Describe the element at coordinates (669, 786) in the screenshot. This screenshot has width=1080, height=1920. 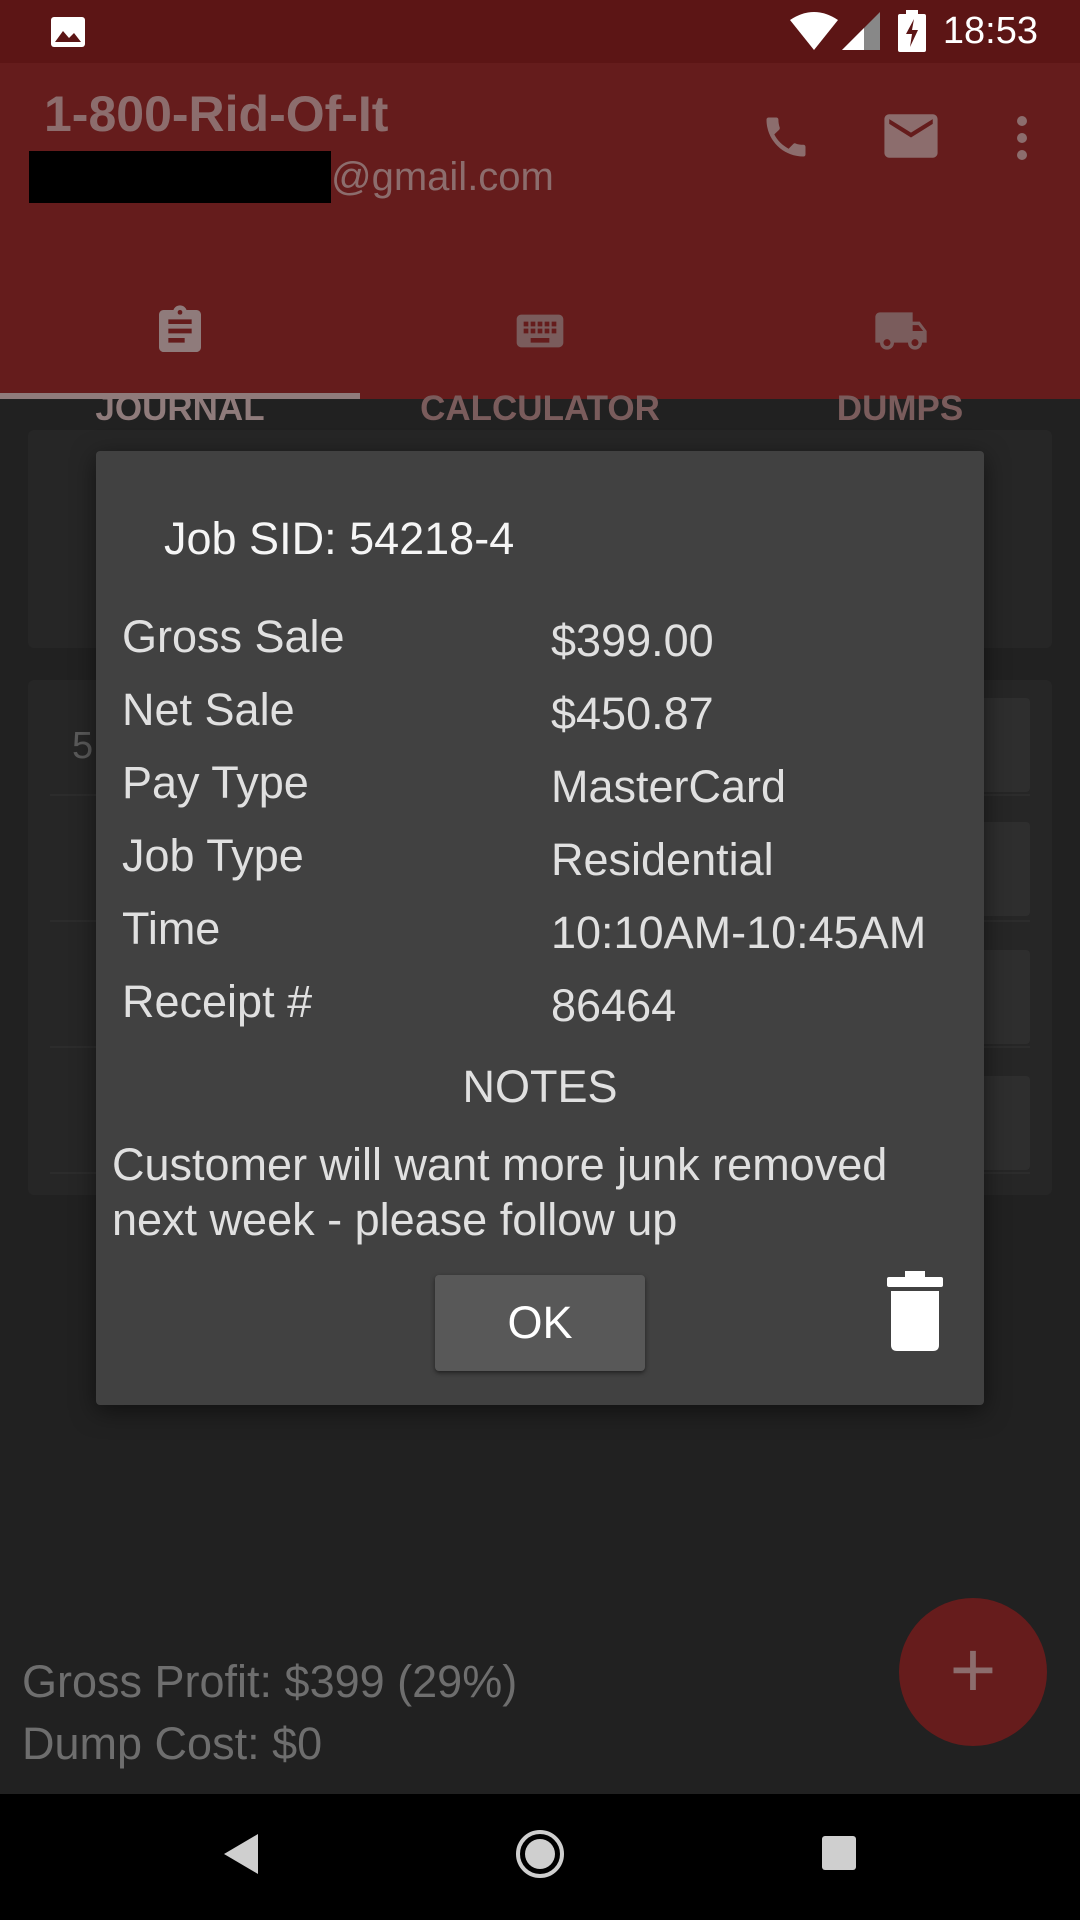
I see `pay-type-value: MasterCard` at that location.